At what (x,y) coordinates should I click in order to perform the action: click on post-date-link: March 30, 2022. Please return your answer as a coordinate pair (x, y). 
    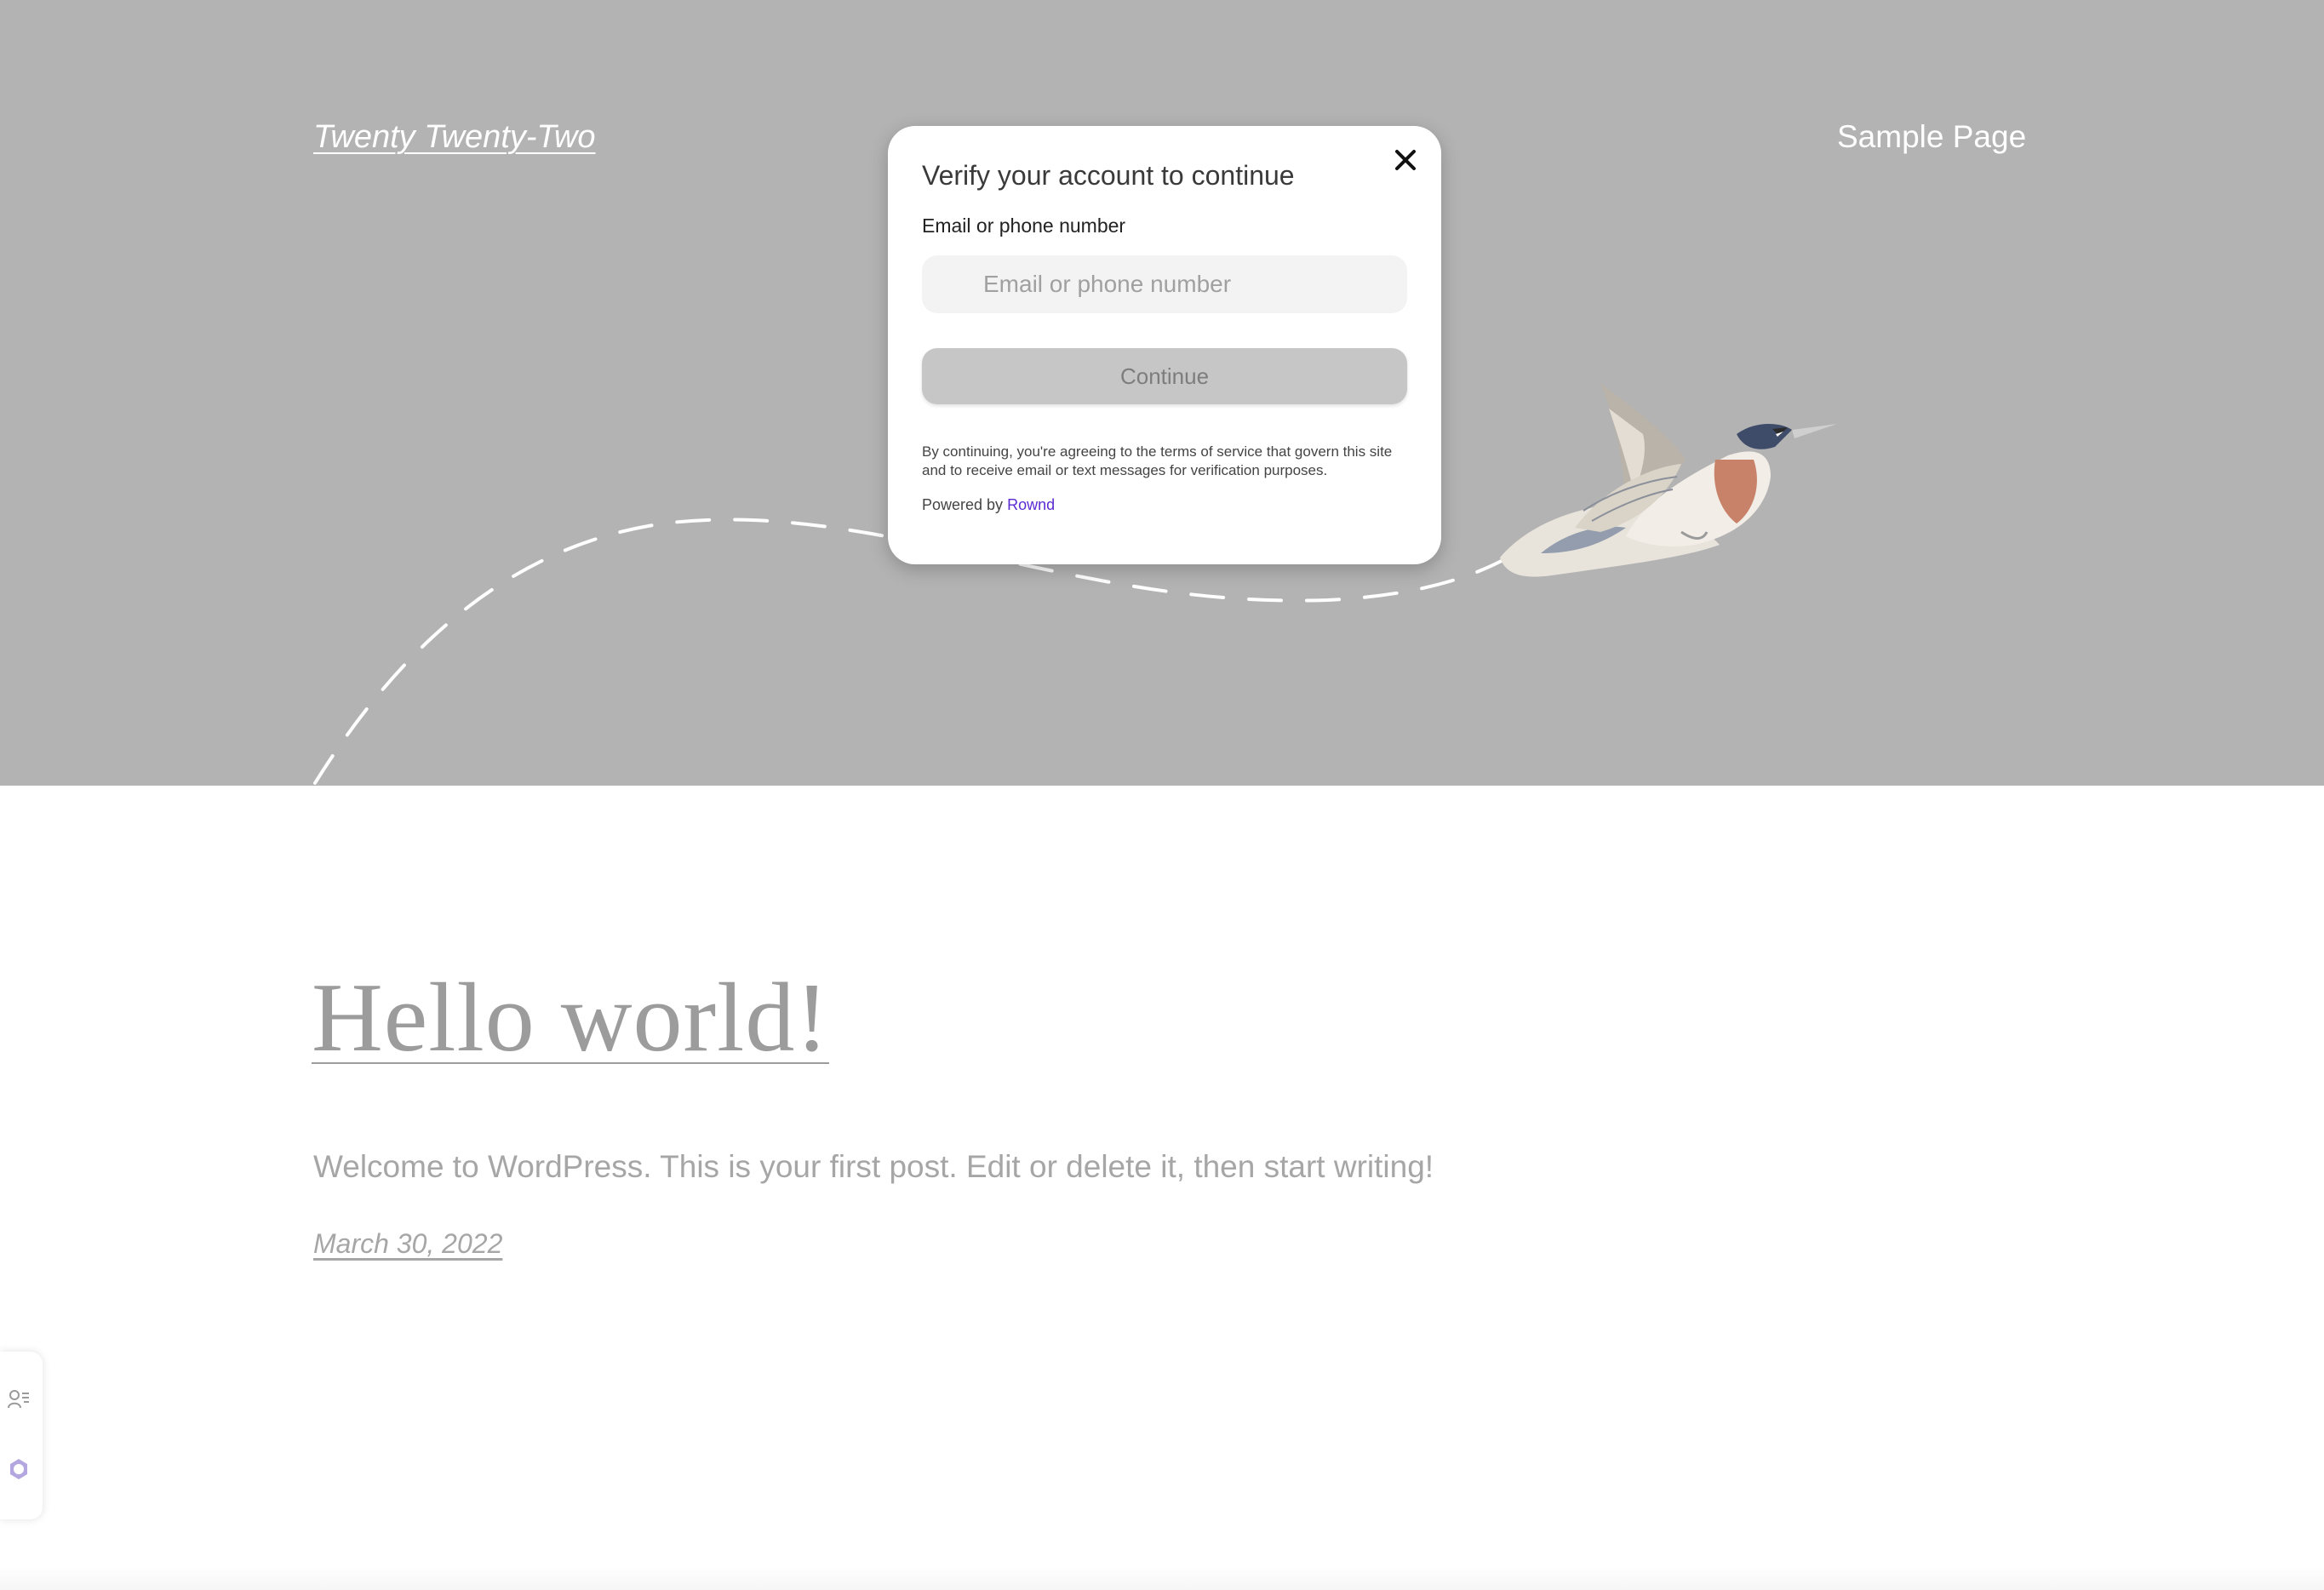
    Looking at the image, I should click on (407, 1244).